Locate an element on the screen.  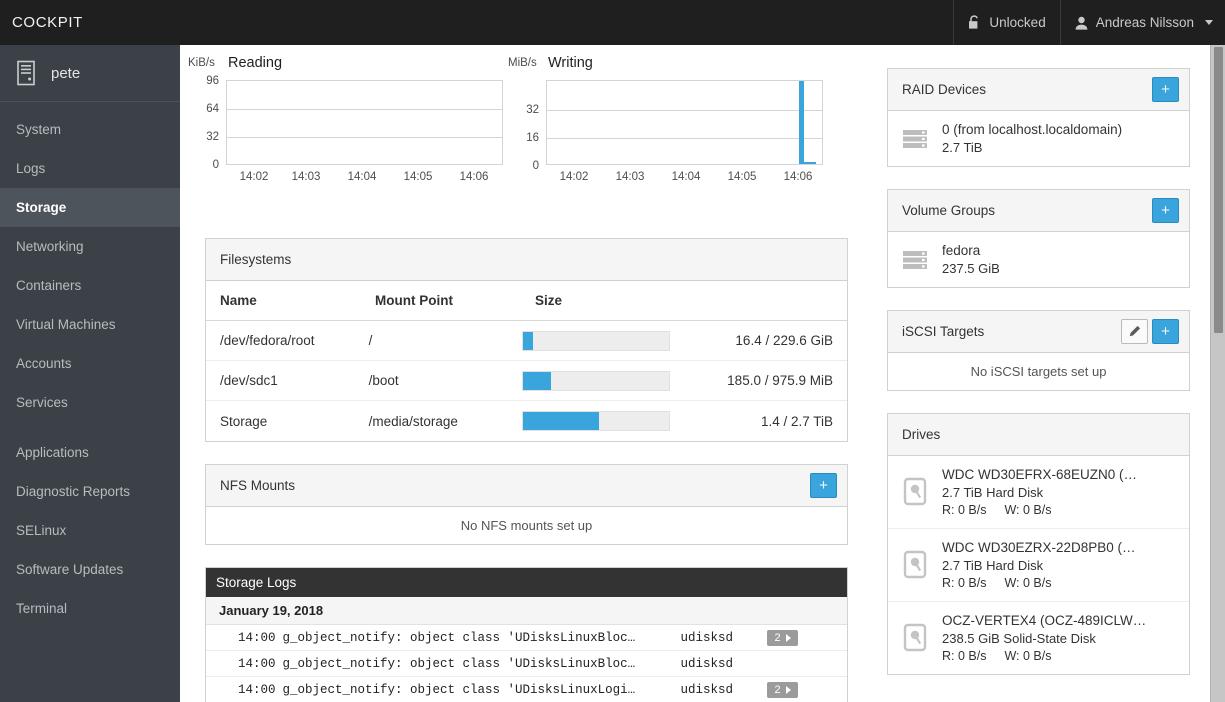
list-item: 0 (from localhost.localdomain) 2.7 TiB is located at coordinates (1038, 138).